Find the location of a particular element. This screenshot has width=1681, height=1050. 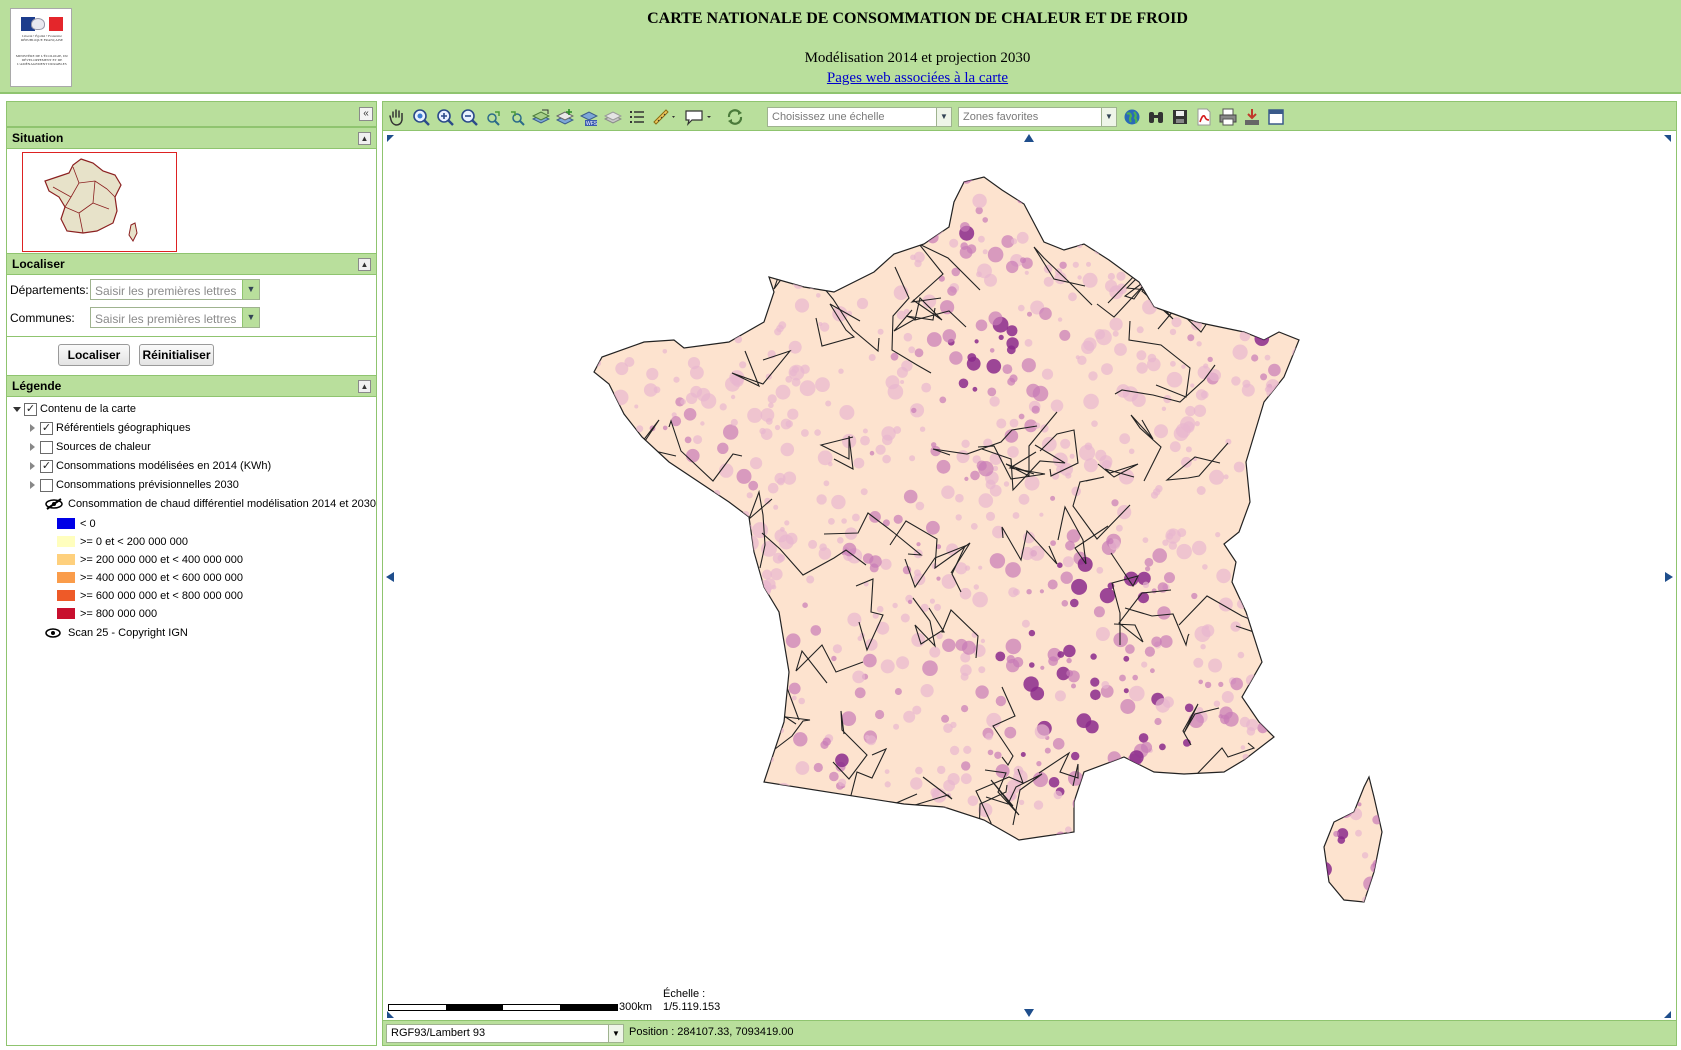

reset-button: Réinitialiser is located at coordinates (176, 355).